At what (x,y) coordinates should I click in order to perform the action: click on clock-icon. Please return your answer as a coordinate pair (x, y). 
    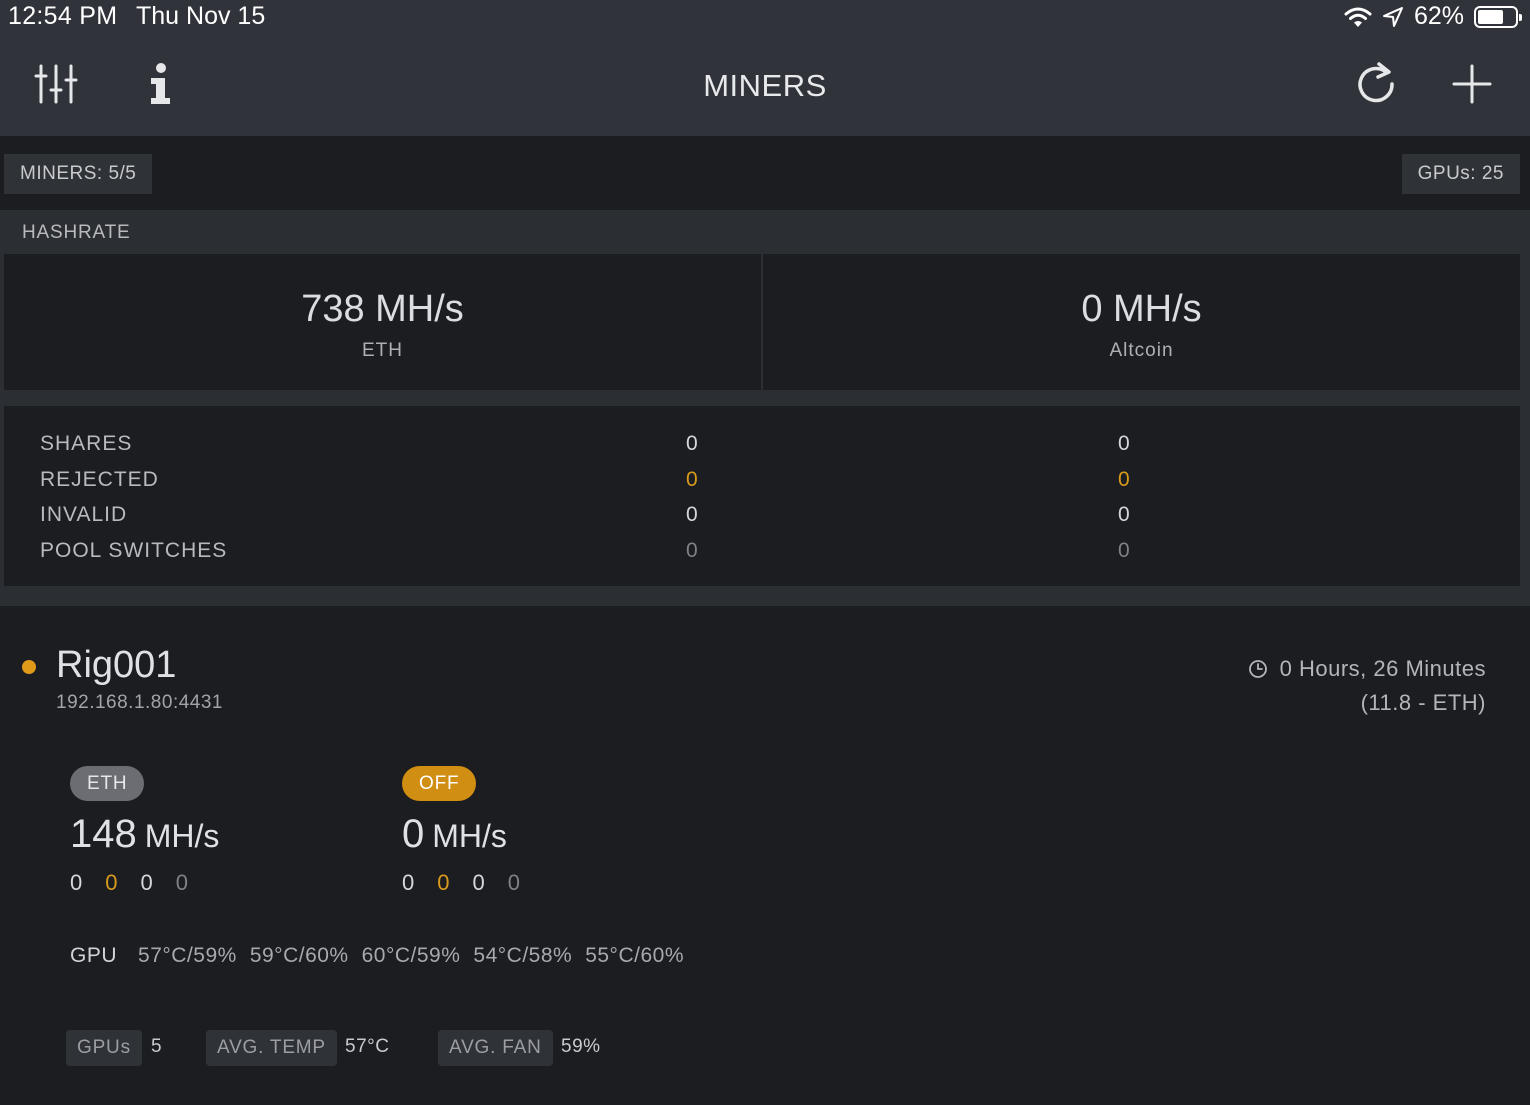
    Looking at the image, I should click on (1257, 669).